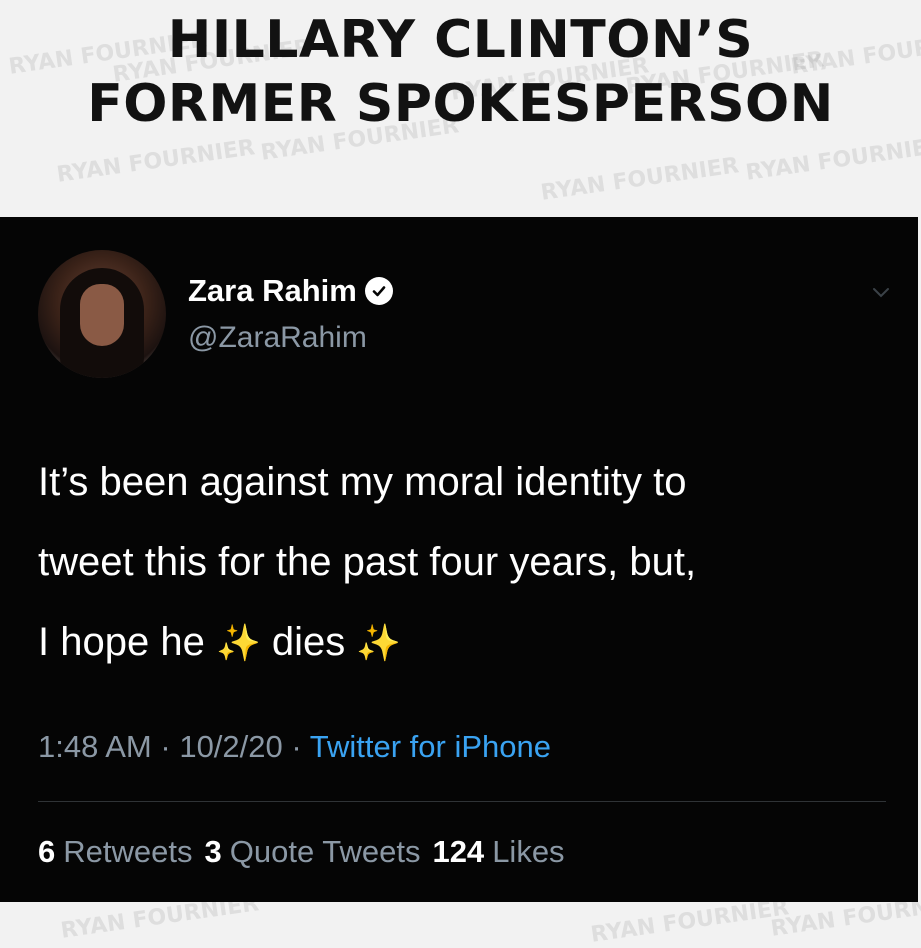  Describe the element at coordinates (308, 642) in the screenshot. I see `tweet-text-fragment: dies` at that location.